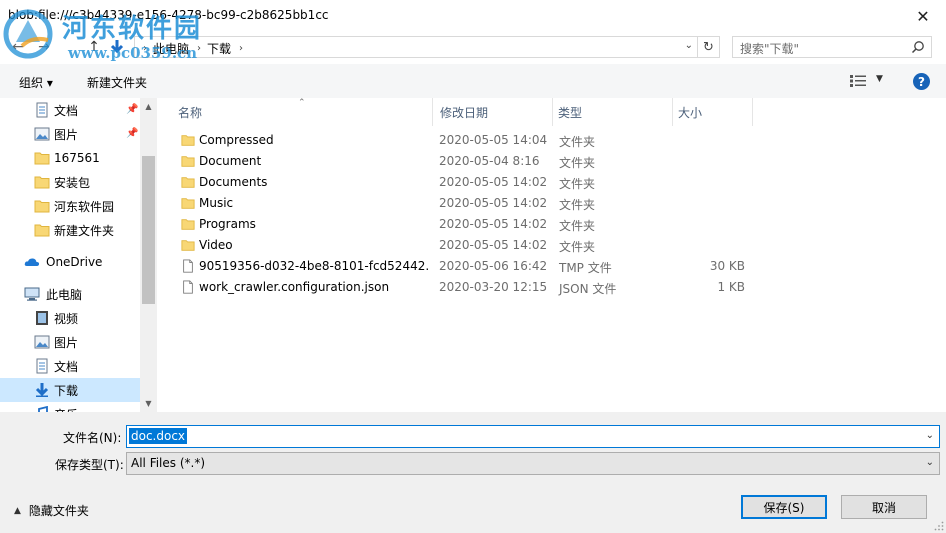 The width and height of the screenshot is (946, 533). Describe the element at coordinates (404, 47) in the screenshot. I see `address-bar: › 此电脑 › 下载 › ⌄` at that location.